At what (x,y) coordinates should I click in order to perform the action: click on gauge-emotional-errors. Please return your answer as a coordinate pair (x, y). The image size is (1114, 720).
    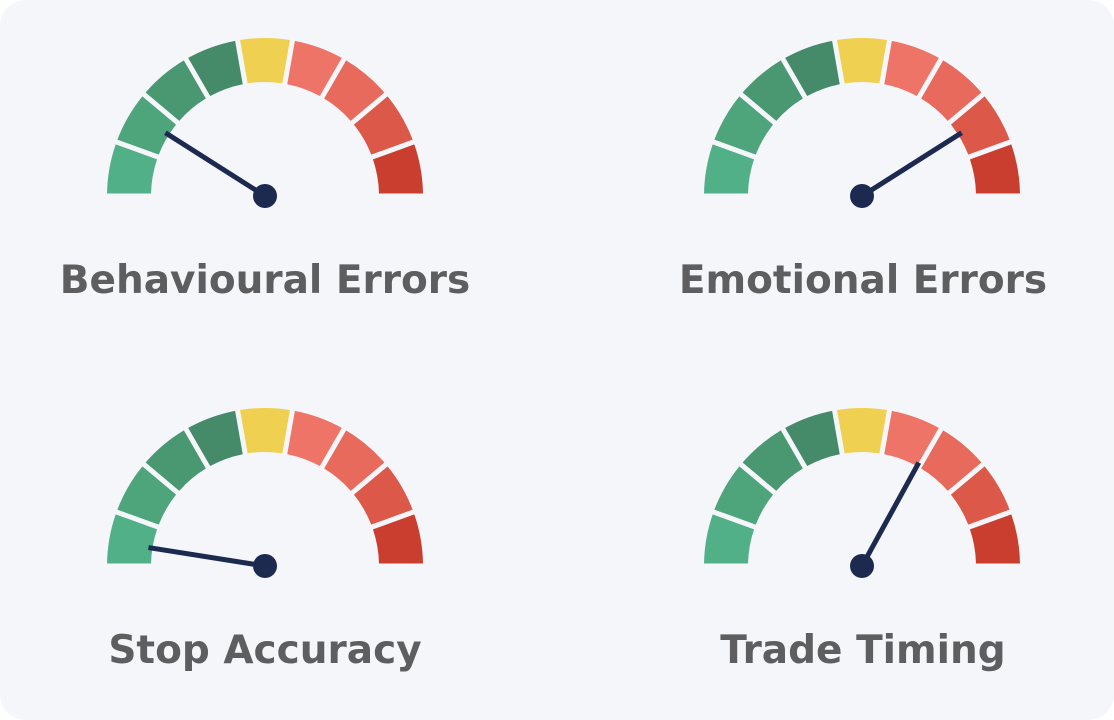
    Looking at the image, I should click on (862, 123).